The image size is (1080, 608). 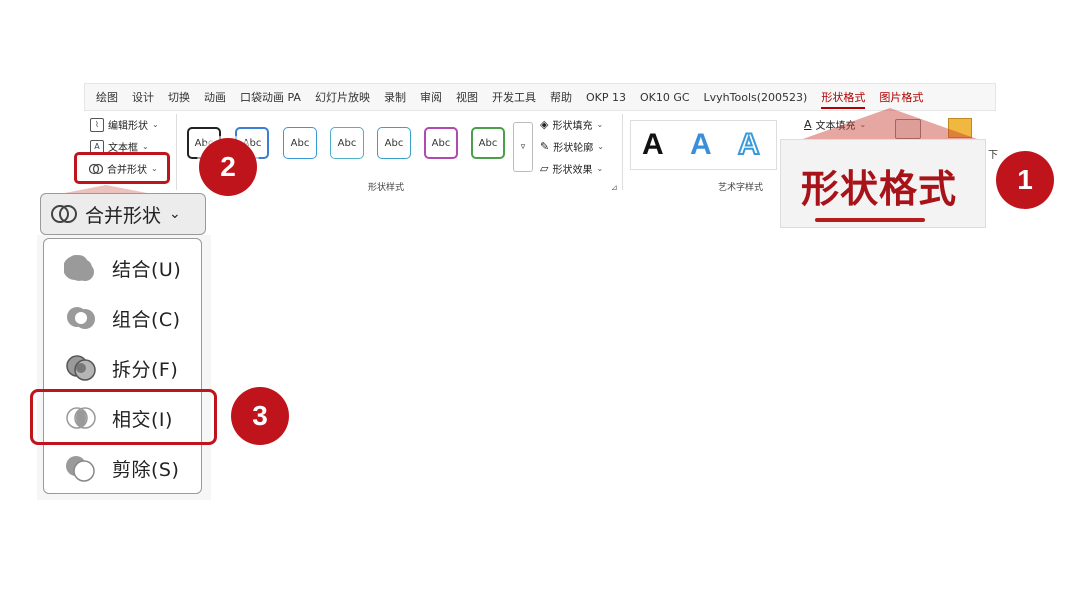 What do you see at coordinates (179, 99) in the screenshot?
I see `tab-transitions: 切换` at bounding box center [179, 99].